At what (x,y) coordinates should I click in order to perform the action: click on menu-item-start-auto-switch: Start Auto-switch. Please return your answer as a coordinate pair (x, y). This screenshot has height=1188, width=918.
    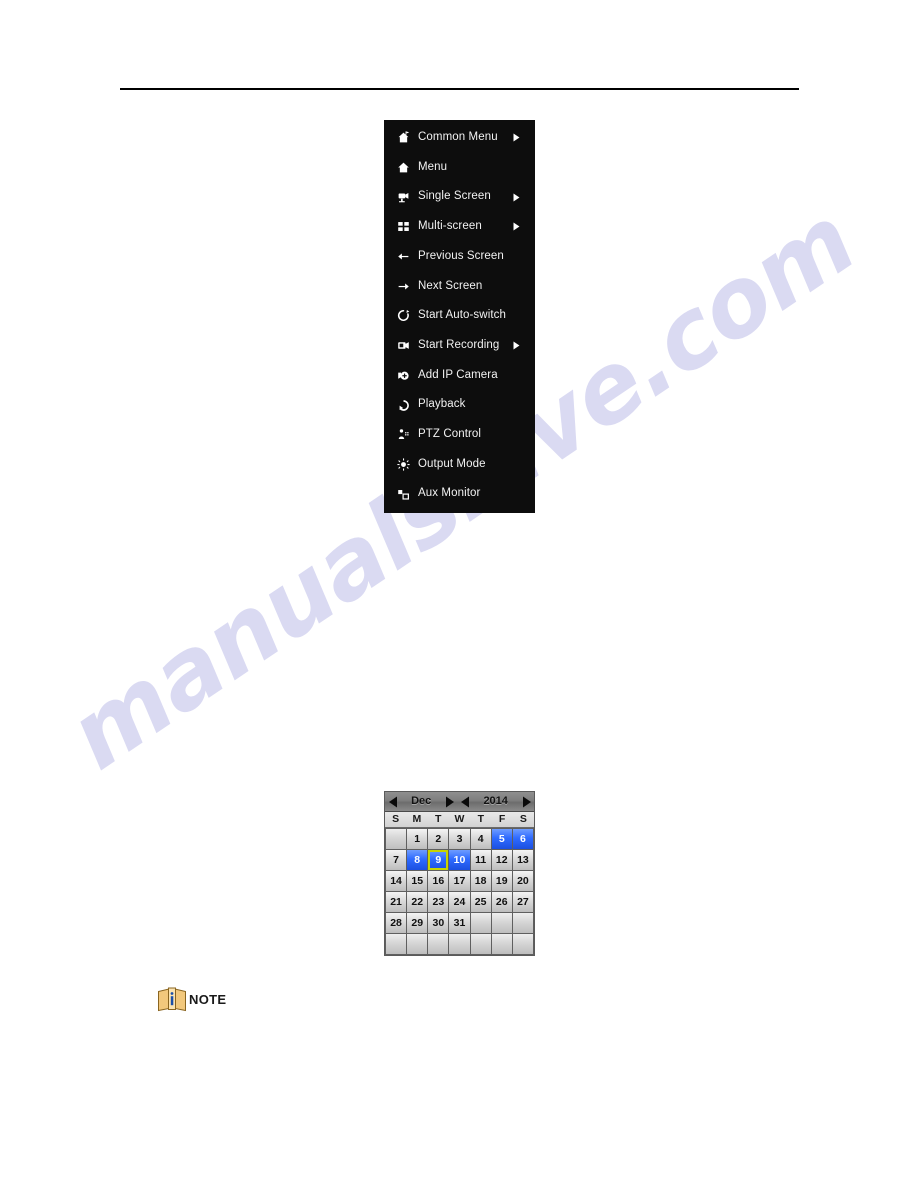
    Looking at the image, I should click on (459, 316).